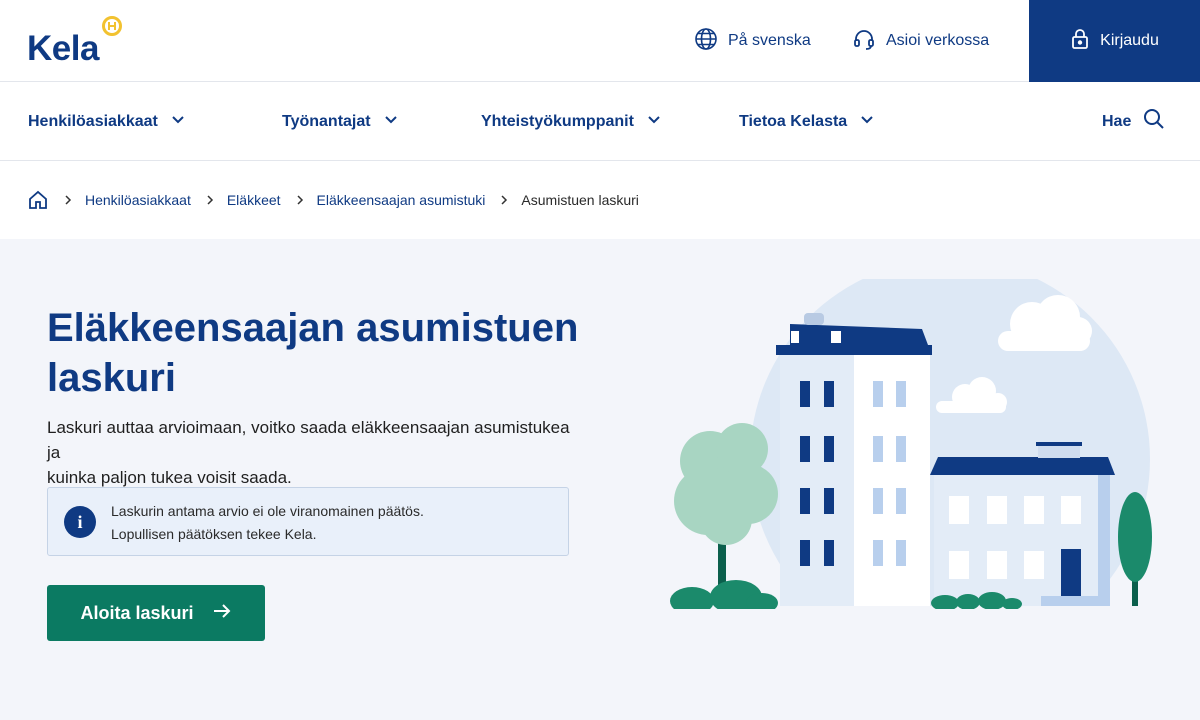  I want to click on info-icon: i, so click(80, 522).